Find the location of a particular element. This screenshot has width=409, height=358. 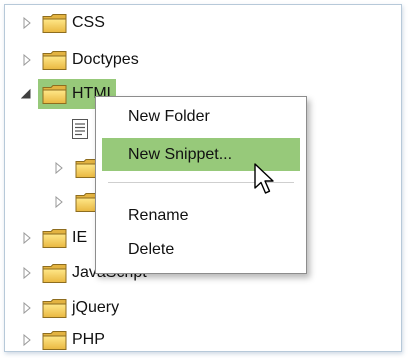

menu-item-rename: Rename is located at coordinates (201, 215).